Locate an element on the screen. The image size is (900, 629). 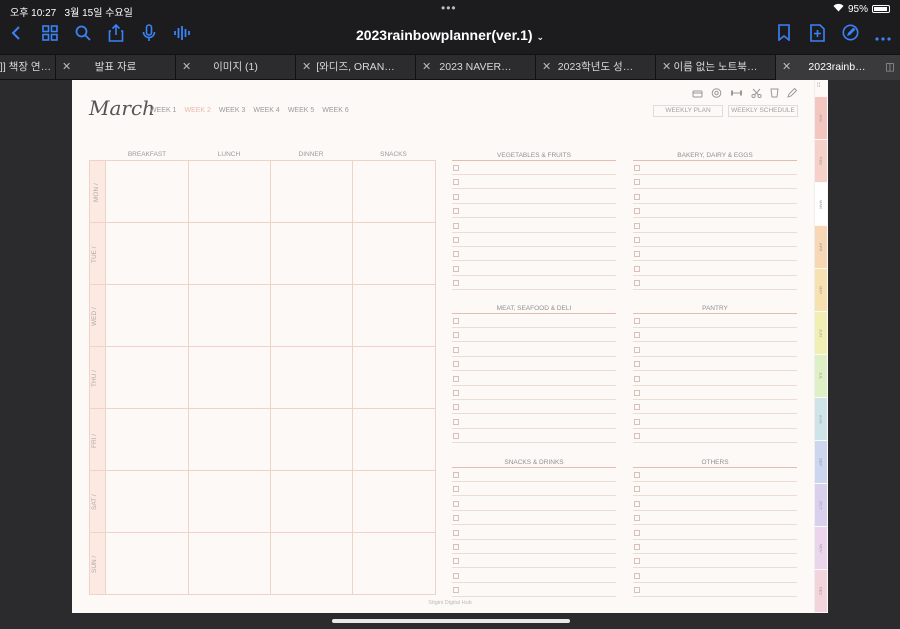
bookmark-icon is located at coordinates (784, 36).